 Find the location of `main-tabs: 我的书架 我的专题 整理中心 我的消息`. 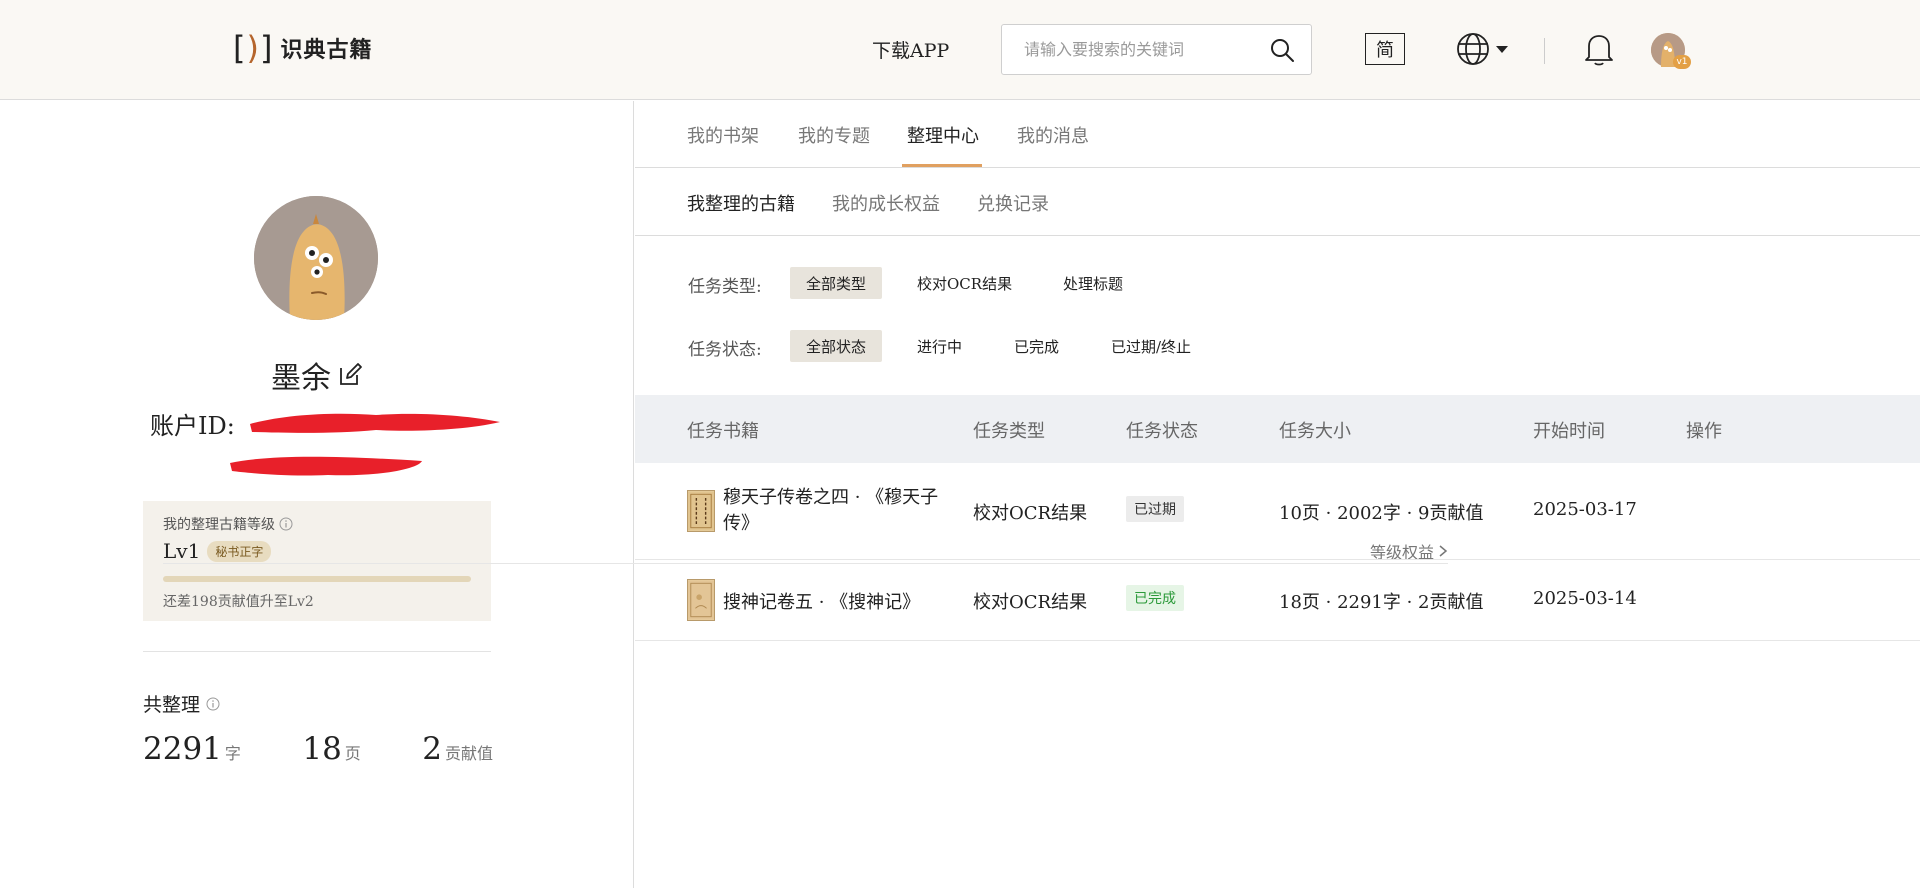

main-tabs: 我的书架 我的专题 整理中心 我的消息 is located at coordinates (1277, 134).